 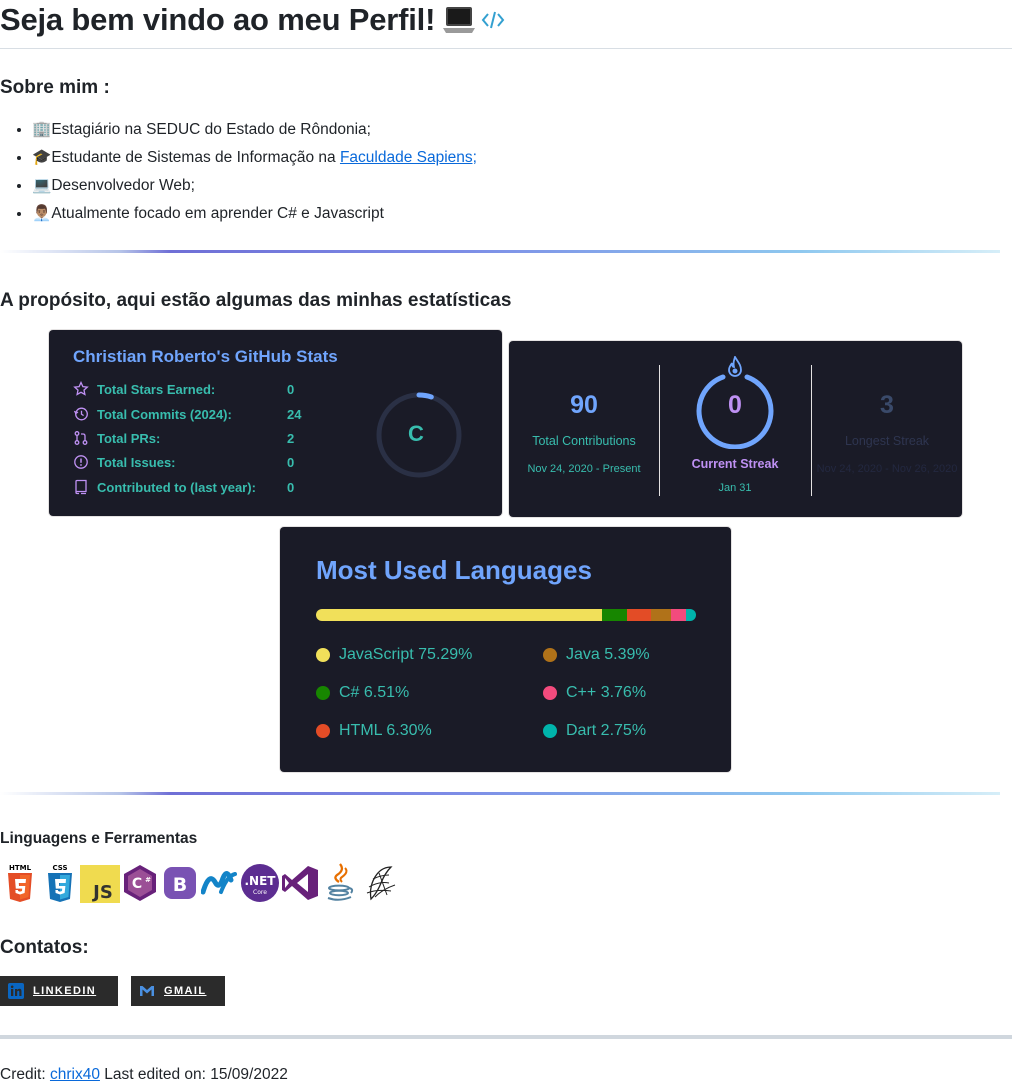 I want to click on history-icon, so click(x=81, y=414).